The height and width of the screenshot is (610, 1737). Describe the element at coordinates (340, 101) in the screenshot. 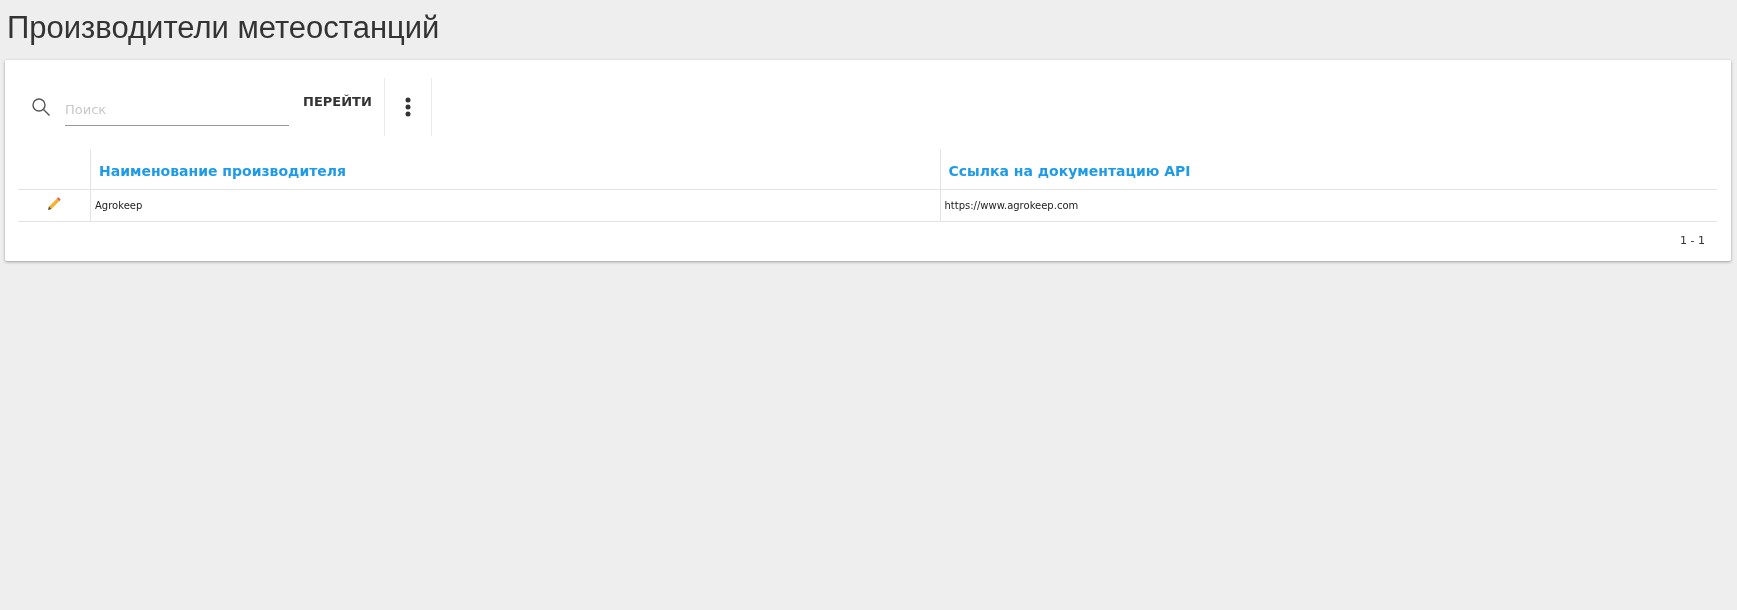

I see `go-button: ПЕРЕЙТИ` at that location.